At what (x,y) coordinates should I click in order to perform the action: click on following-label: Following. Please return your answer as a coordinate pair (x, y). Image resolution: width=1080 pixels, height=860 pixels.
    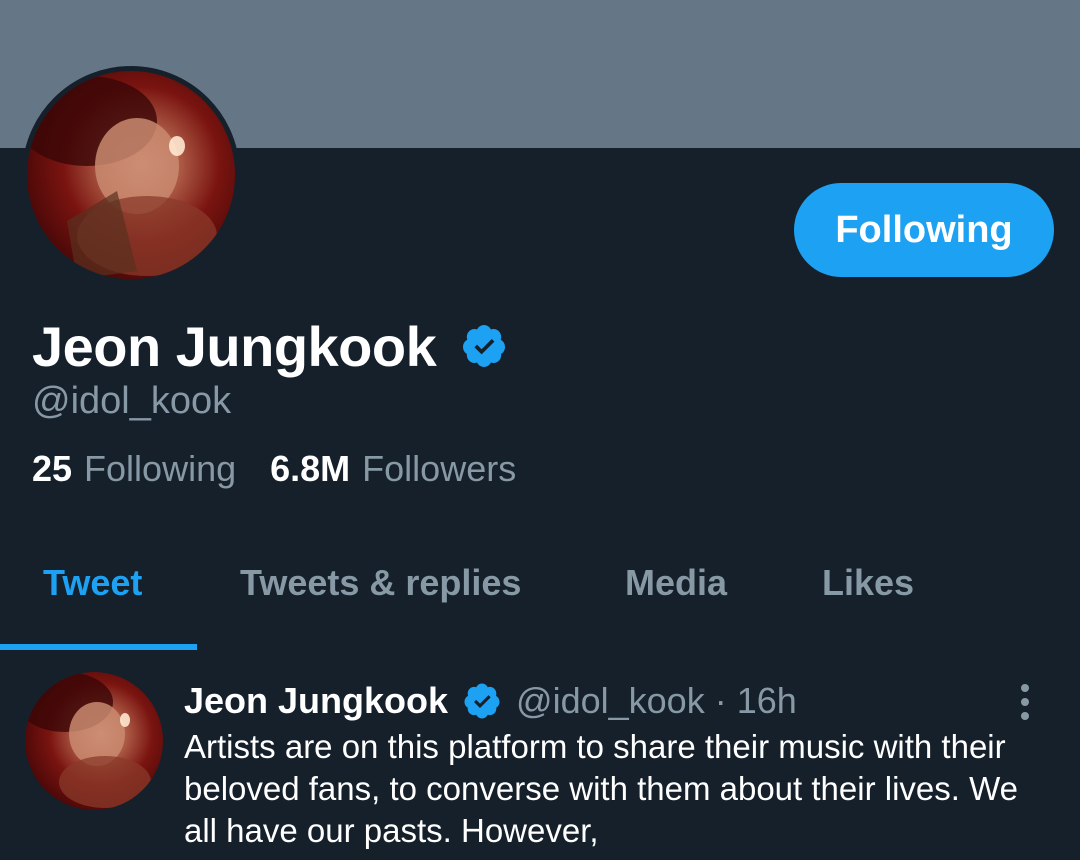
    Looking at the image, I should click on (160, 468).